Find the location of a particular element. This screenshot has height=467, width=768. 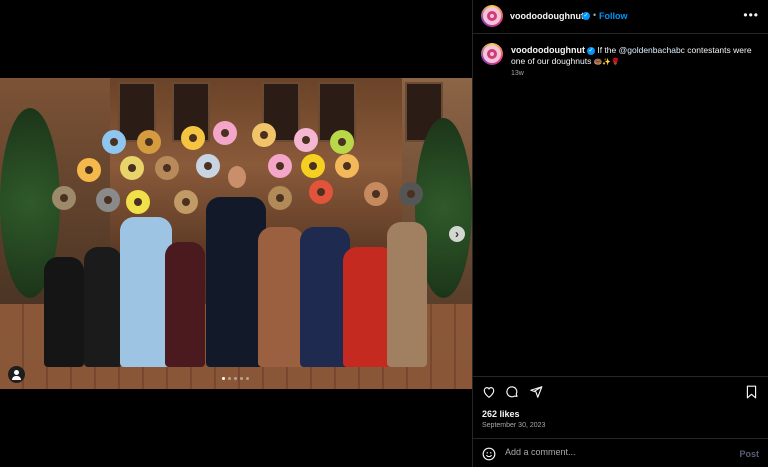

person-icon is located at coordinates (16, 372).